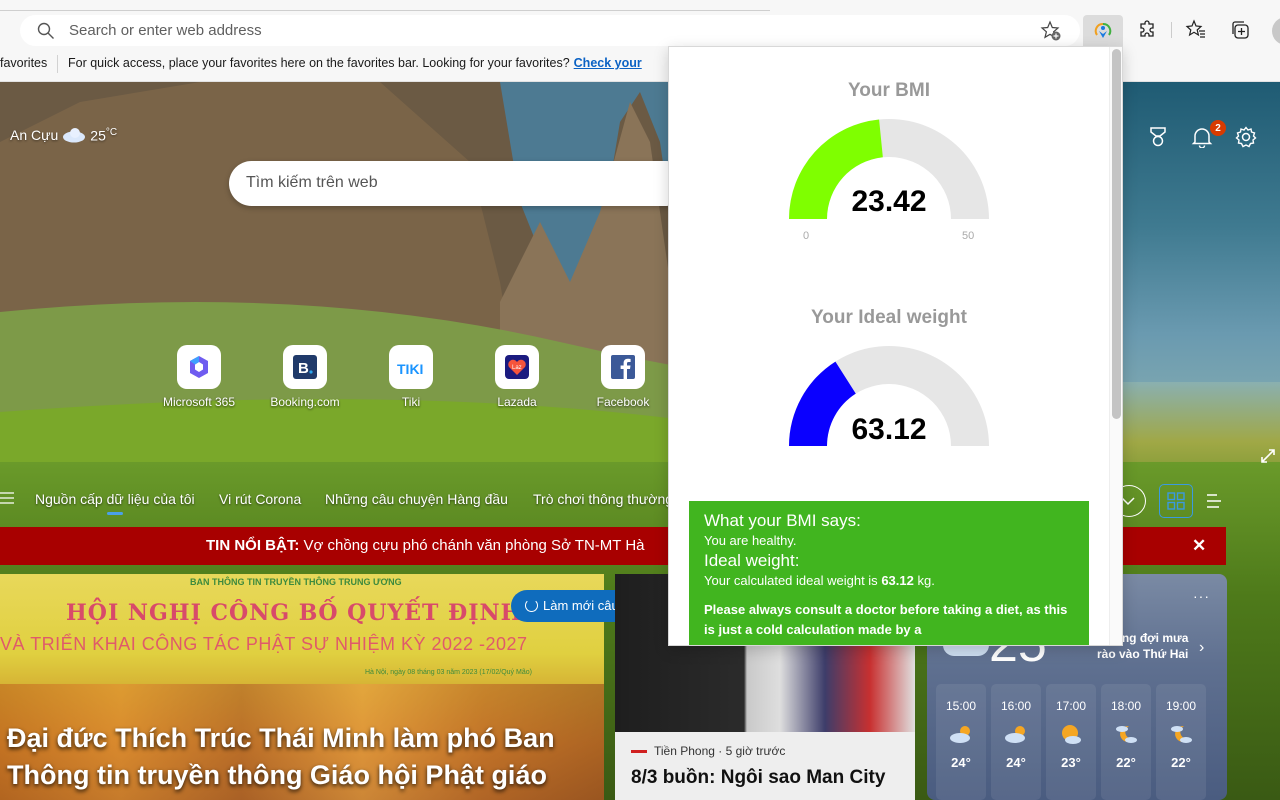  Describe the element at coordinates (517, 402) in the screenshot. I see `quick-link-label: Lazada` at that location.